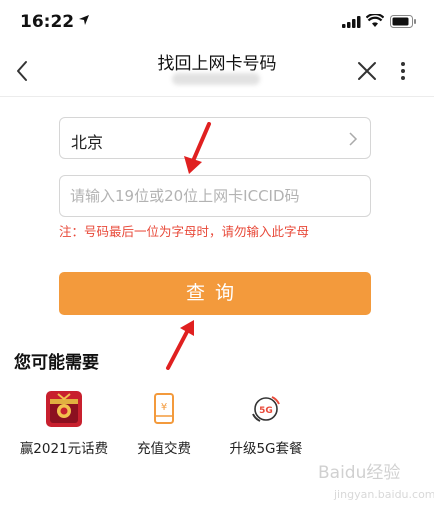 The height and width of the screenshot is (514, 434). I want to click on svg-text: 5G, so click(266, 411).